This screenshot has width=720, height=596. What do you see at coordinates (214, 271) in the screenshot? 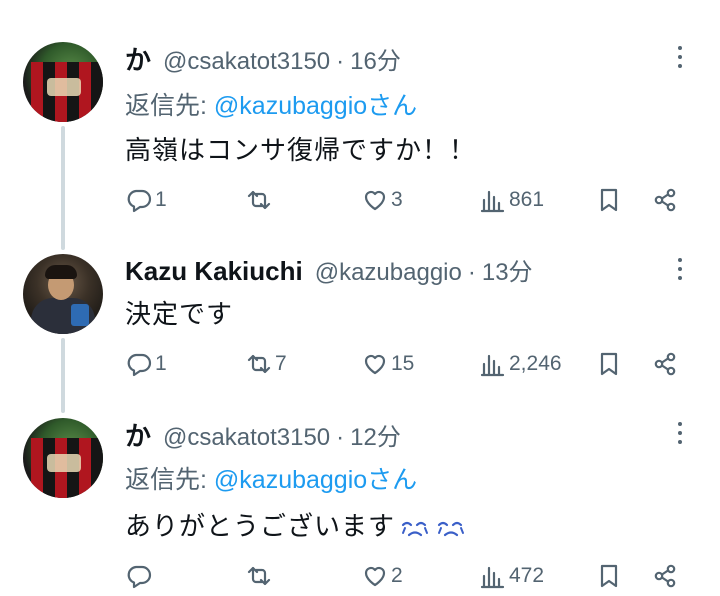
I see `display-name: Kazu Kakiuchi` at bounding box center [214, 271].